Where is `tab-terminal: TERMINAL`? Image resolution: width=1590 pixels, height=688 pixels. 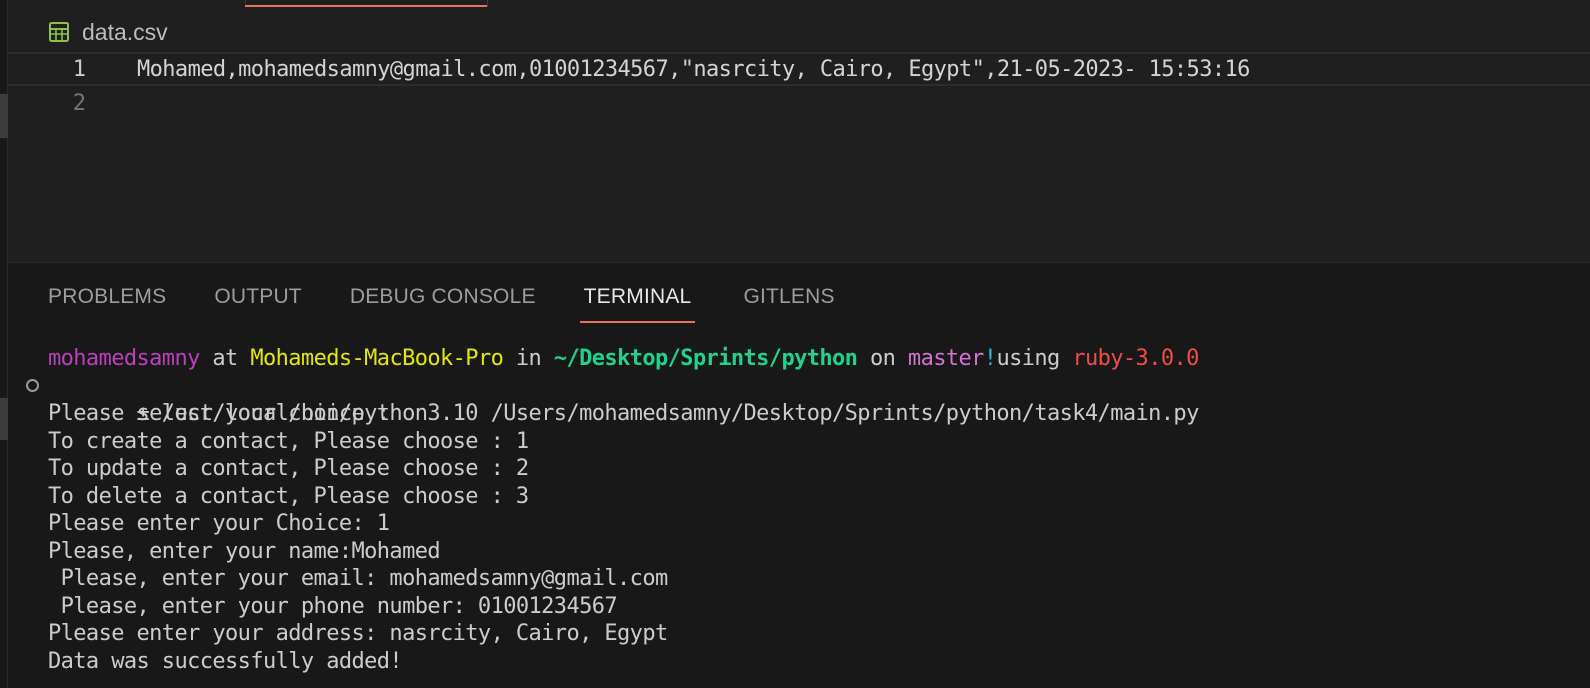
tab-terminal: TERMINAL is located at coordinates (637, 303).